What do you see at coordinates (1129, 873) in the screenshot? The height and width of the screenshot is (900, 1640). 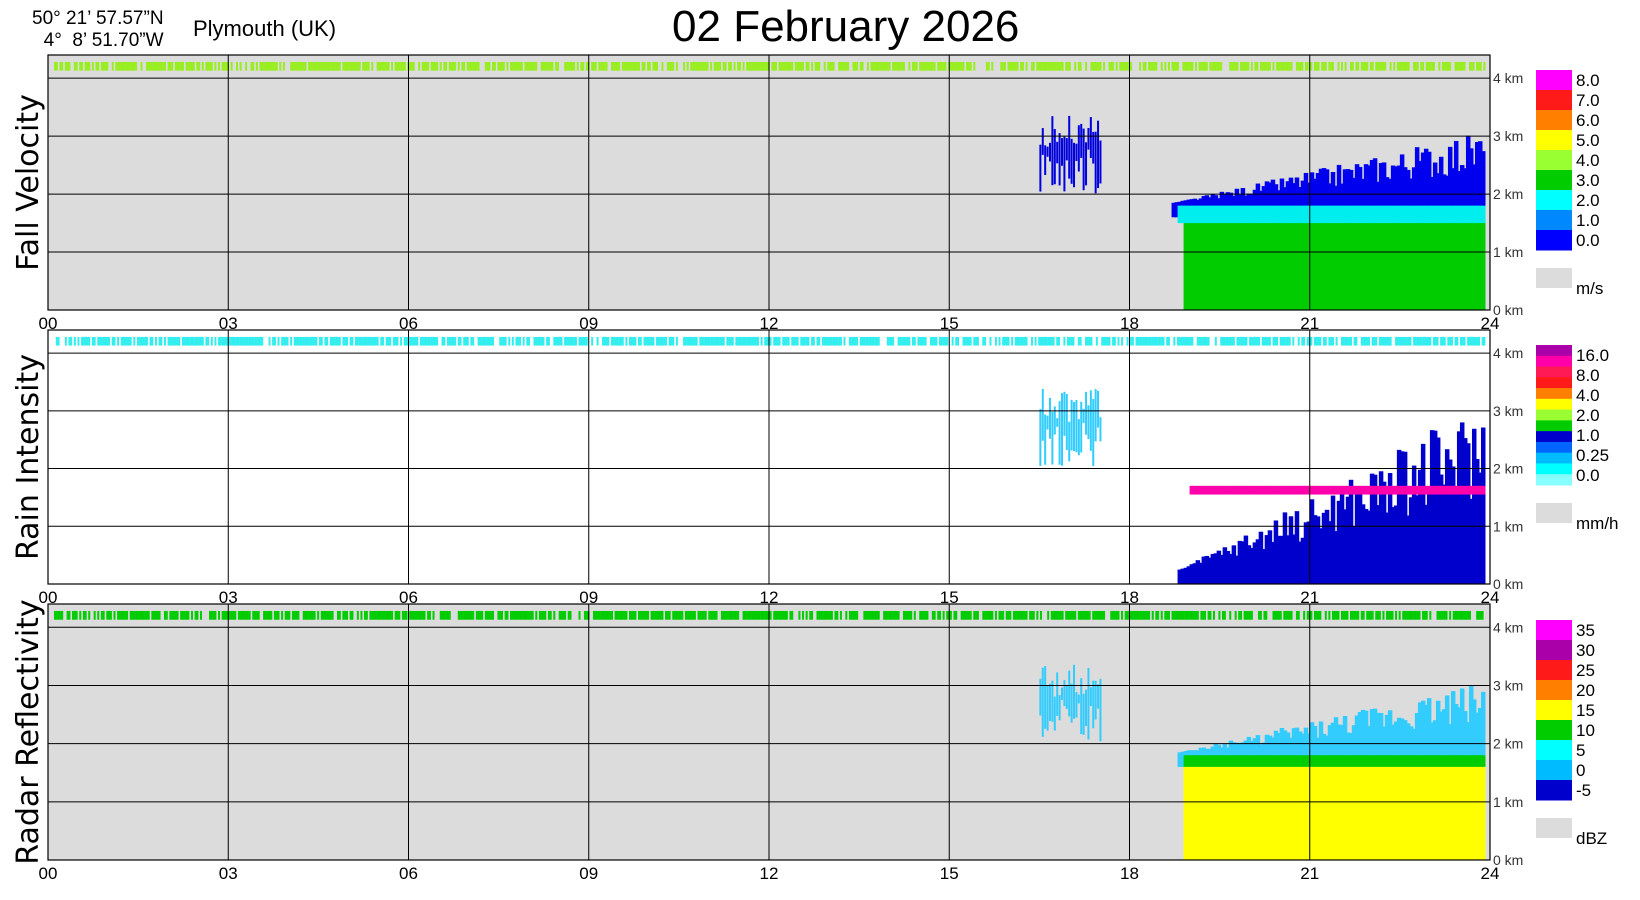 I see `x-tick-label: 18` at bounding box center [1129, 873].